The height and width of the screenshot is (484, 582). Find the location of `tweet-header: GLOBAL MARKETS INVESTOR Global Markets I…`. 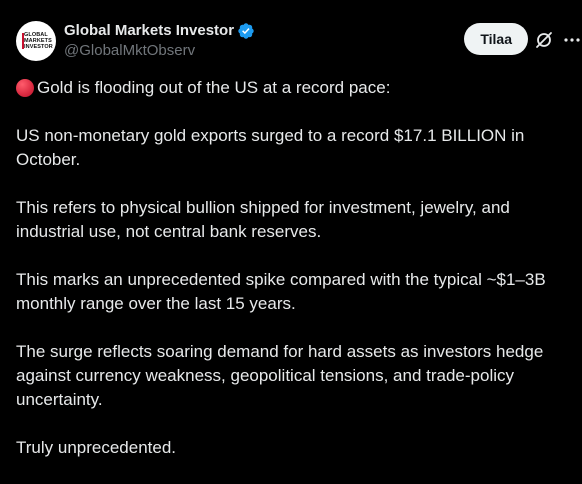

tweet-header: GLOBAL MARKETS INVESTOR Global Markets I… is located at coordinates (299, 38).